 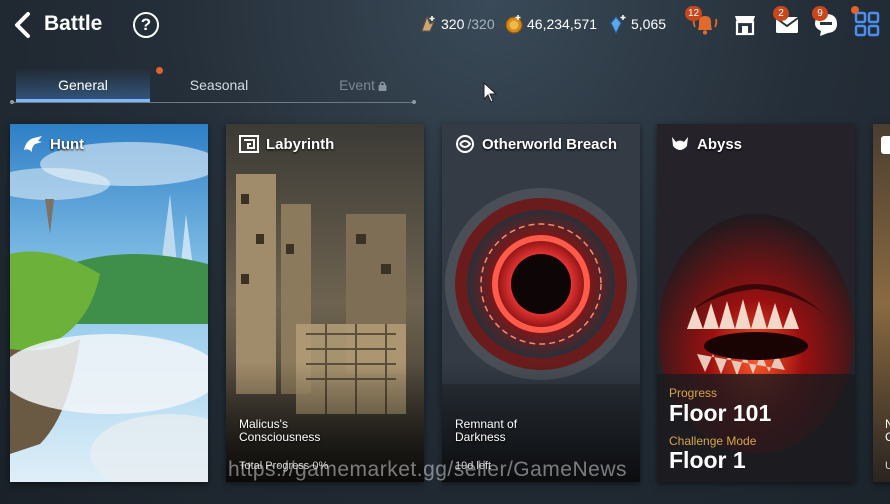 What do you see at coordinates (885, 145) in the screenshot?
I see `partial-card-icon` at bounding box center [885, 145].